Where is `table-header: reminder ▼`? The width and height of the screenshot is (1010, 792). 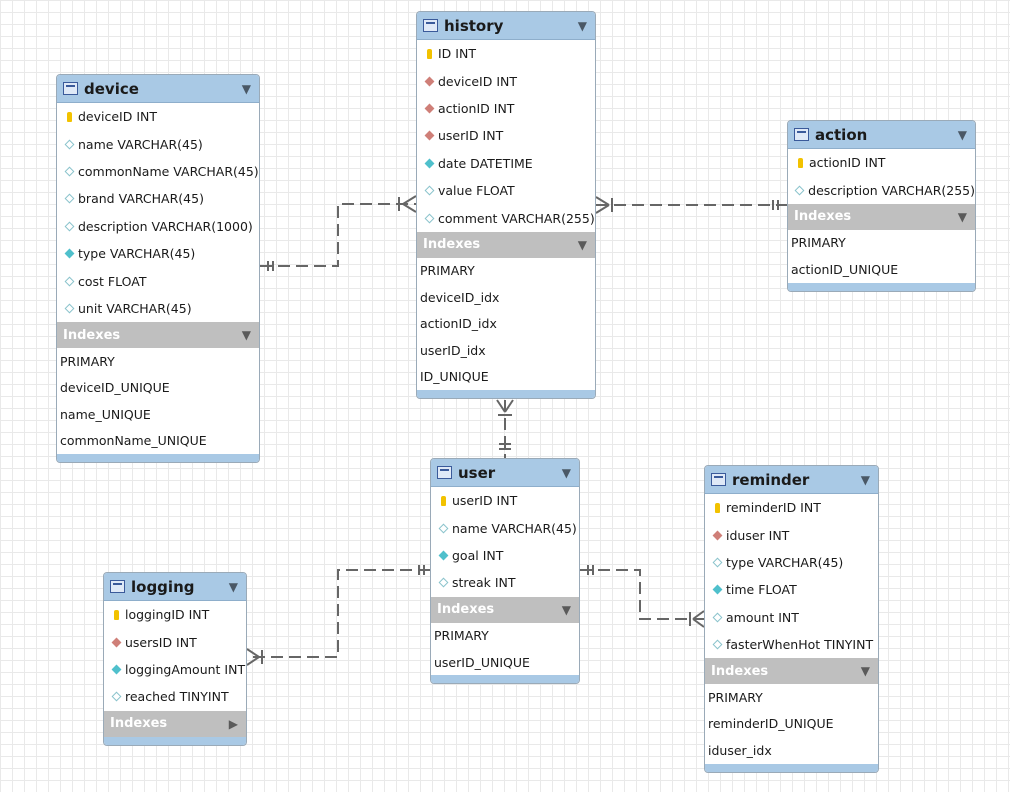
table-header: reminder ▼ is located at coordinates (791, 480).